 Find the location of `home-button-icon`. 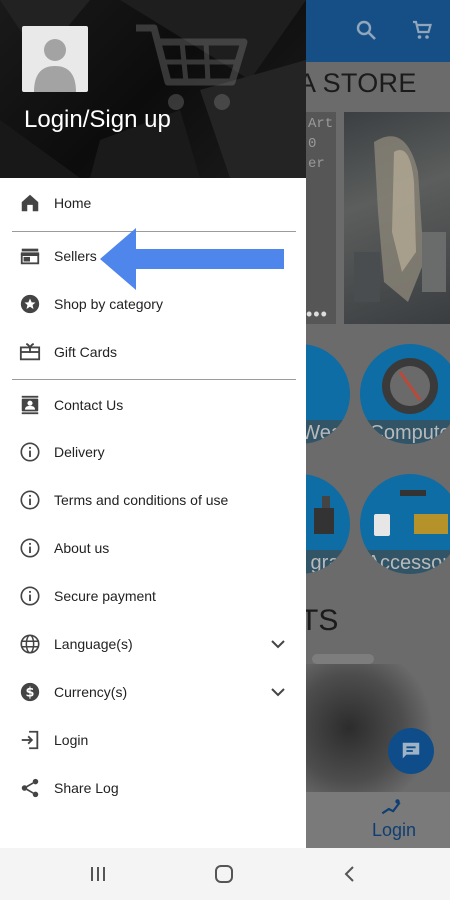

home-button-icon is located at coordinates (224, 874).